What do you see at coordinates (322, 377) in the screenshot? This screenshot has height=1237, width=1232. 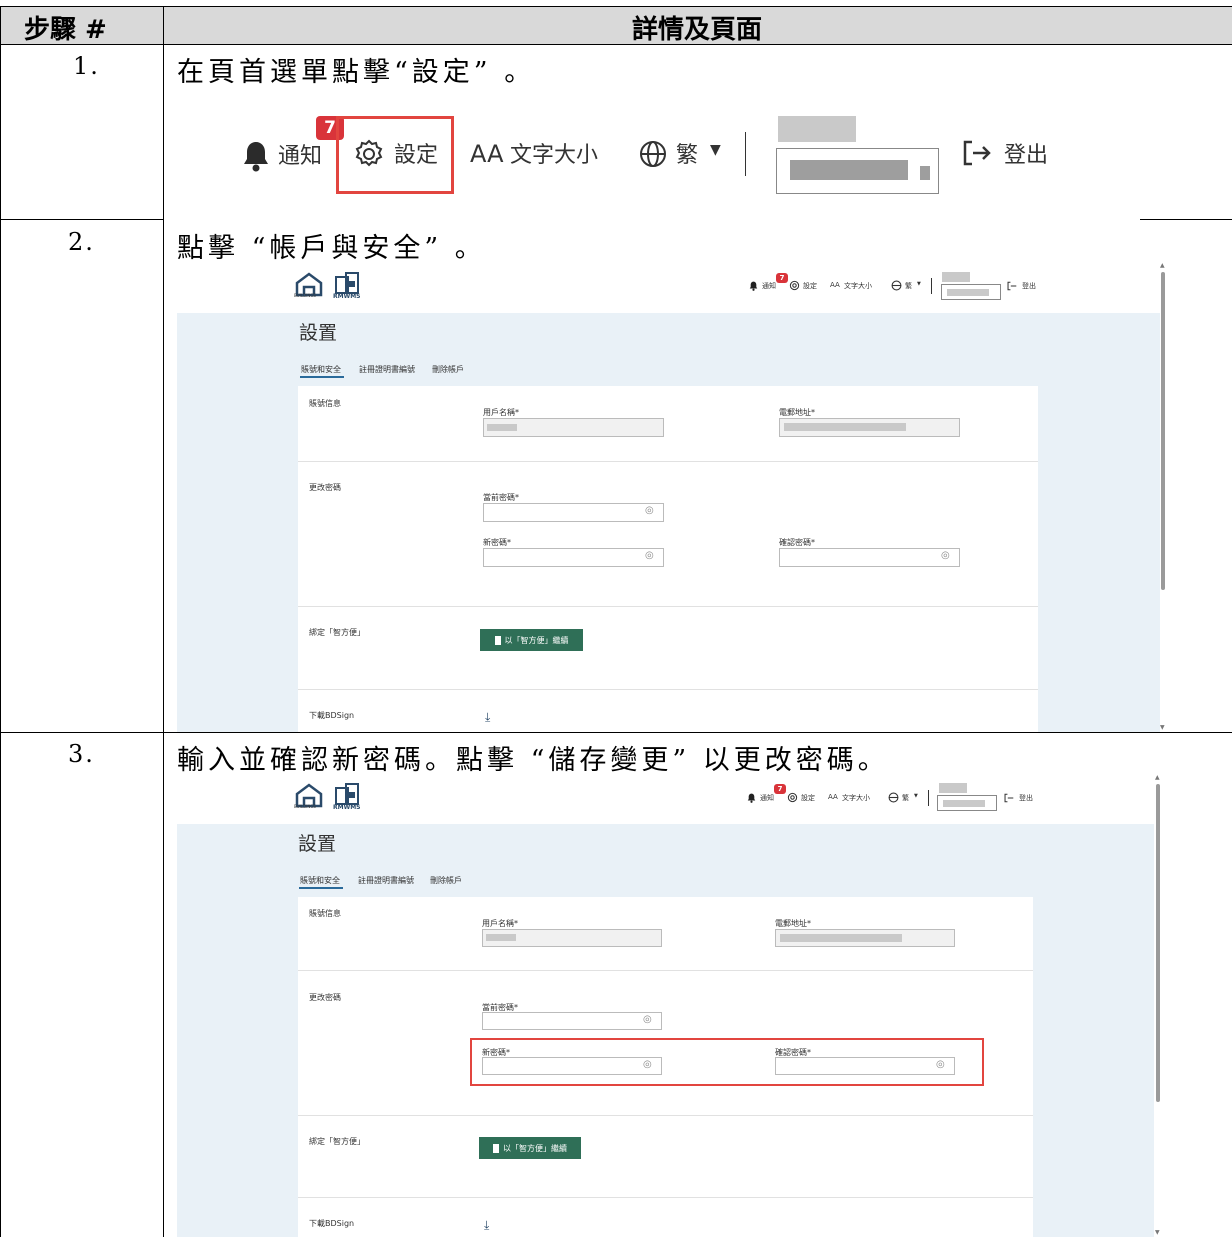 I see `active-tab-underline` at bounding box center [322, 377].